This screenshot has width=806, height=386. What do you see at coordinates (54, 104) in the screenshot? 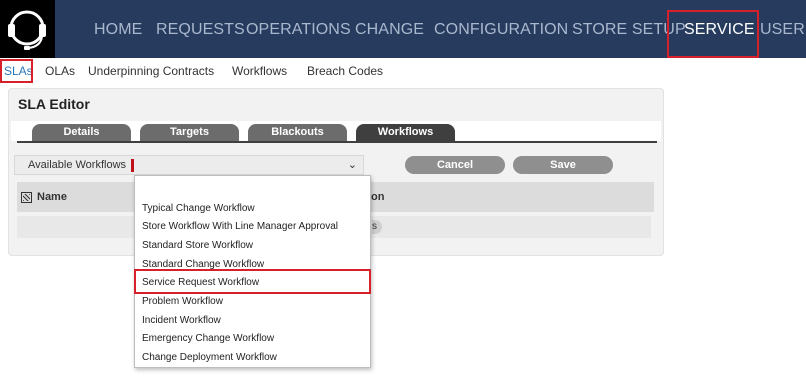
I see `panel-title: SLA Editor` at bounding box center [54, 104].